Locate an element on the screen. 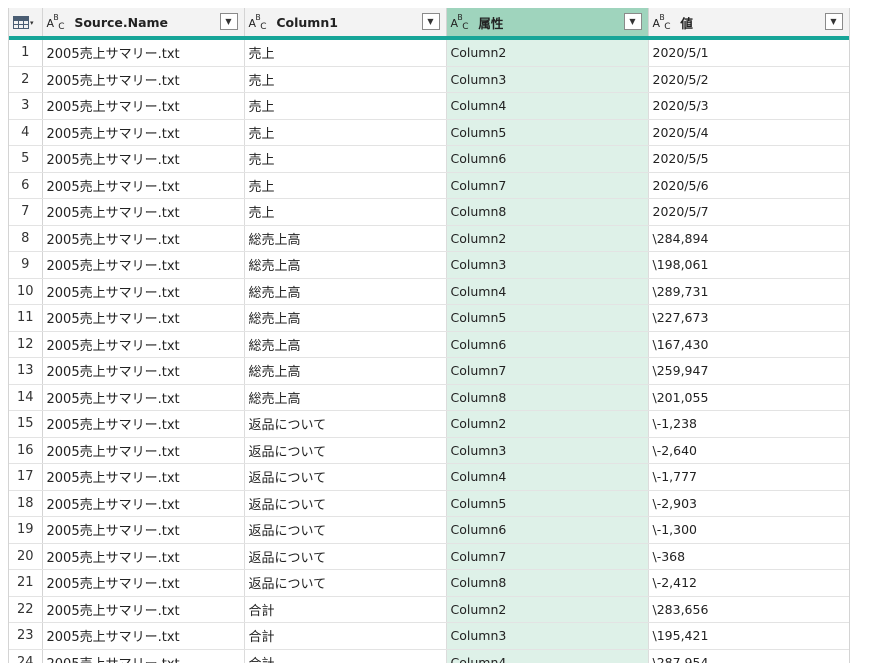  cell-value: \-1,300 is located at coordinates (748, 530).